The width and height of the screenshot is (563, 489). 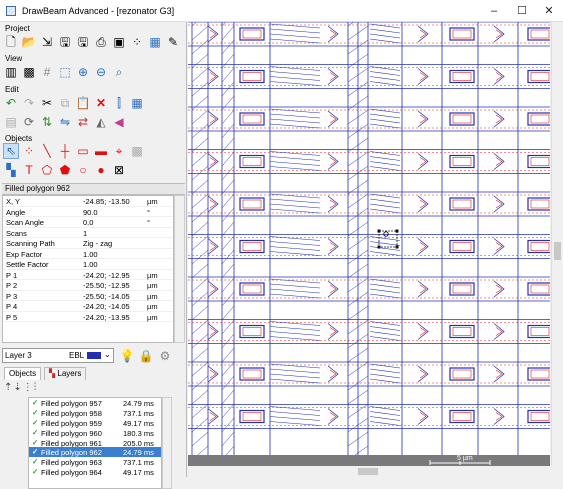 I want to click on horizontal-scrollbar, so click(x=369, y=471).